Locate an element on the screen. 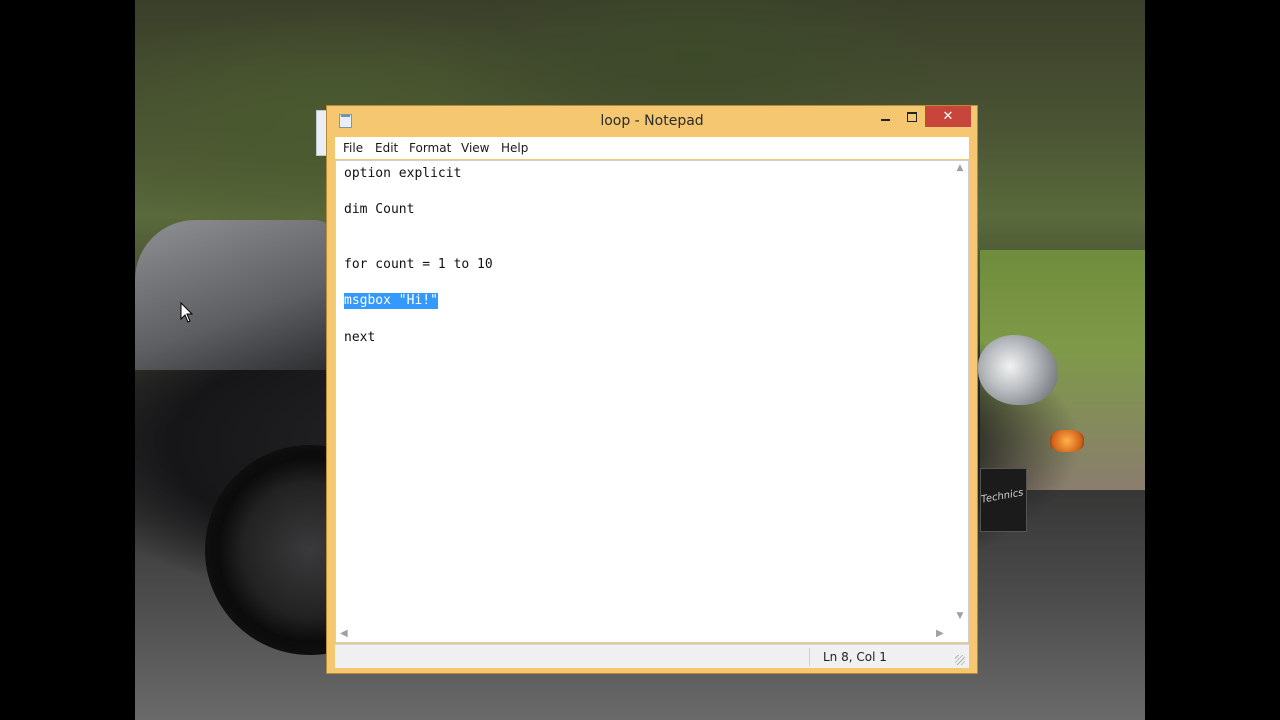  menu-view: View is located at coordinates (475, 148).